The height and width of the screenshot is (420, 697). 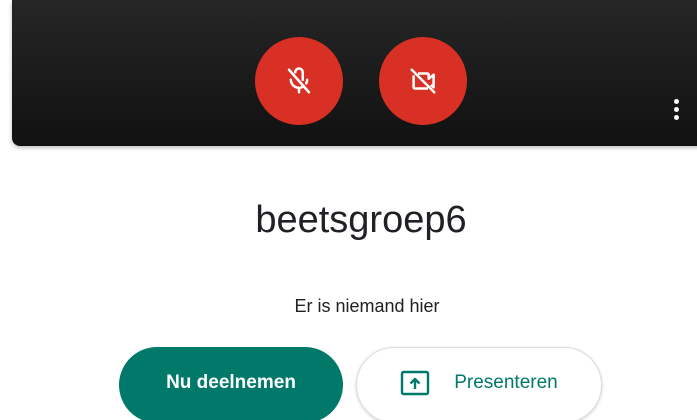 What do you see at coordinates (367, 306) in the screenshot?
I see `participants-status: Er is niemand hier` at bounding box center [367, 306].